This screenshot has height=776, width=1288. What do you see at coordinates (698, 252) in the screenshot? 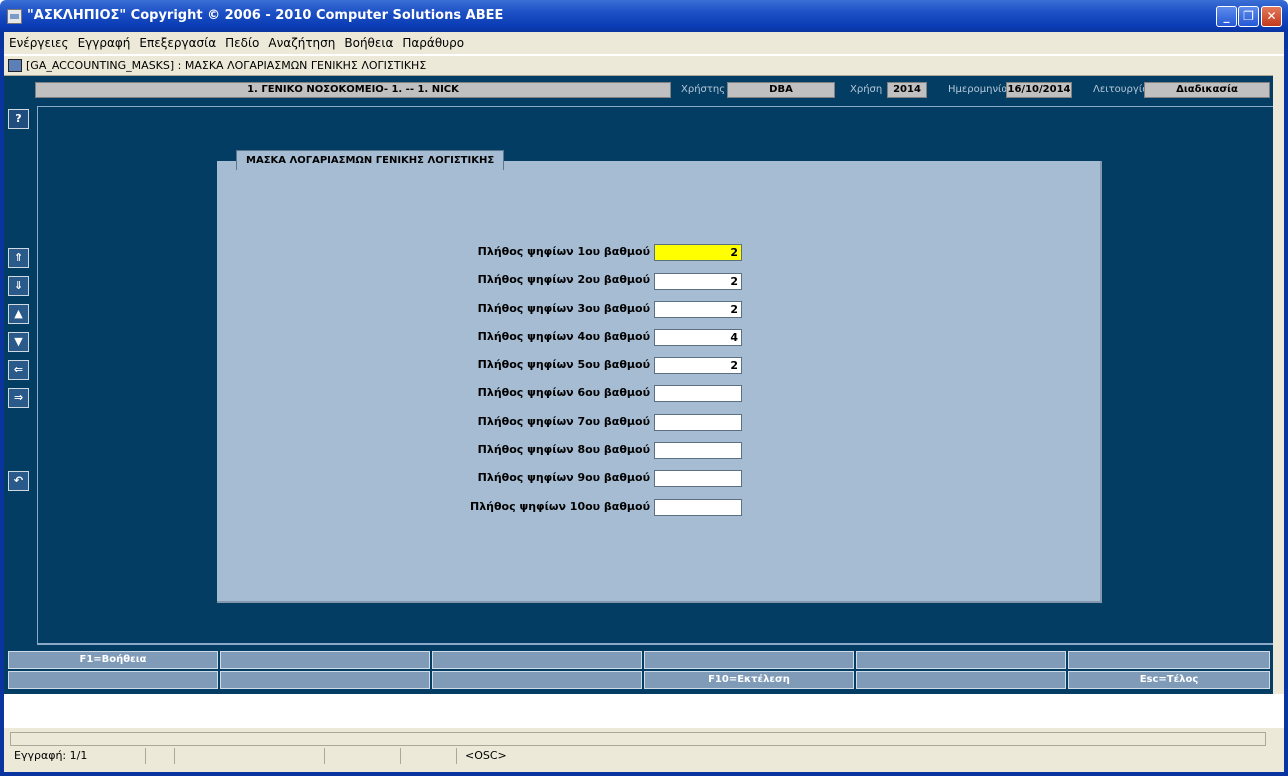
I see `level-1-digits-input: 2` at bounding box center [698, 252].